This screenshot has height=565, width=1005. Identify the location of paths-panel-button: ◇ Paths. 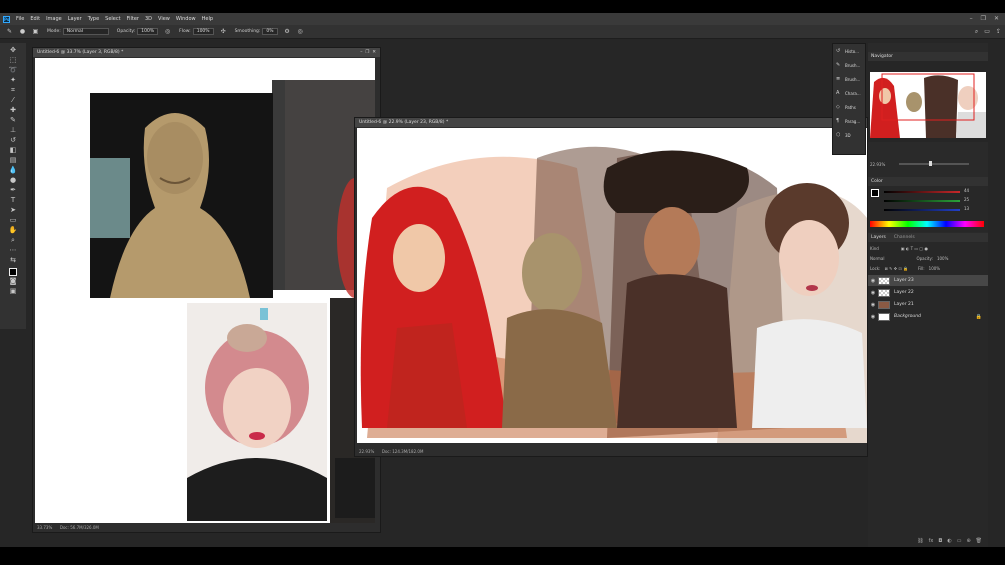
(849, 107).